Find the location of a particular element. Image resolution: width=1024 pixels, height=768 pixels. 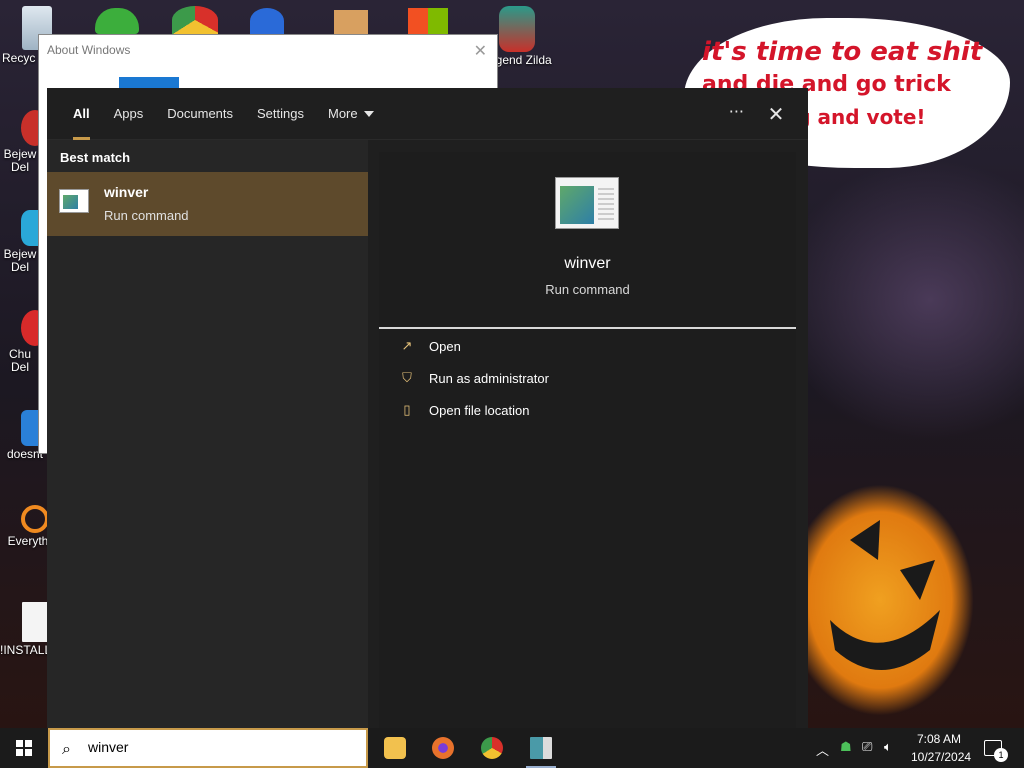

action-label: Run as administrator is located at coordinates (489, 378).